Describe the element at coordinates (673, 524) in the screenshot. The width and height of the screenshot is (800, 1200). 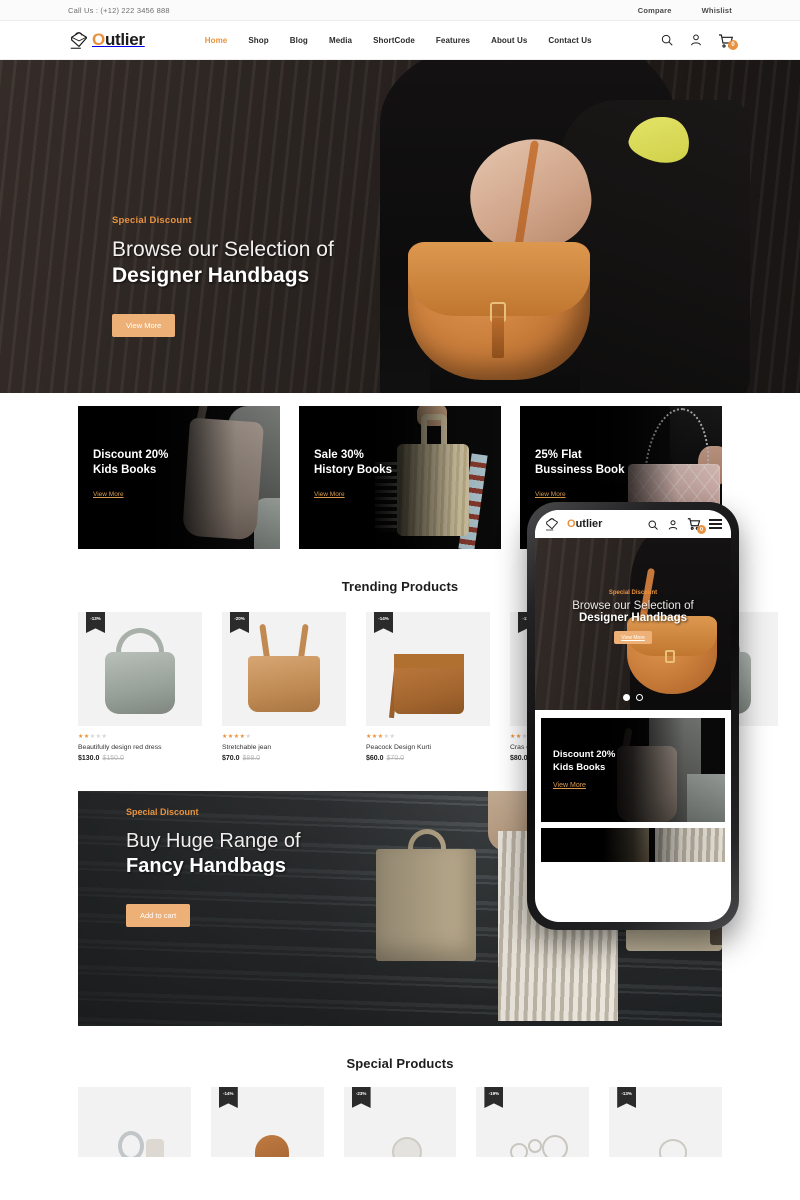
I see `phone-user-icon` at that location.